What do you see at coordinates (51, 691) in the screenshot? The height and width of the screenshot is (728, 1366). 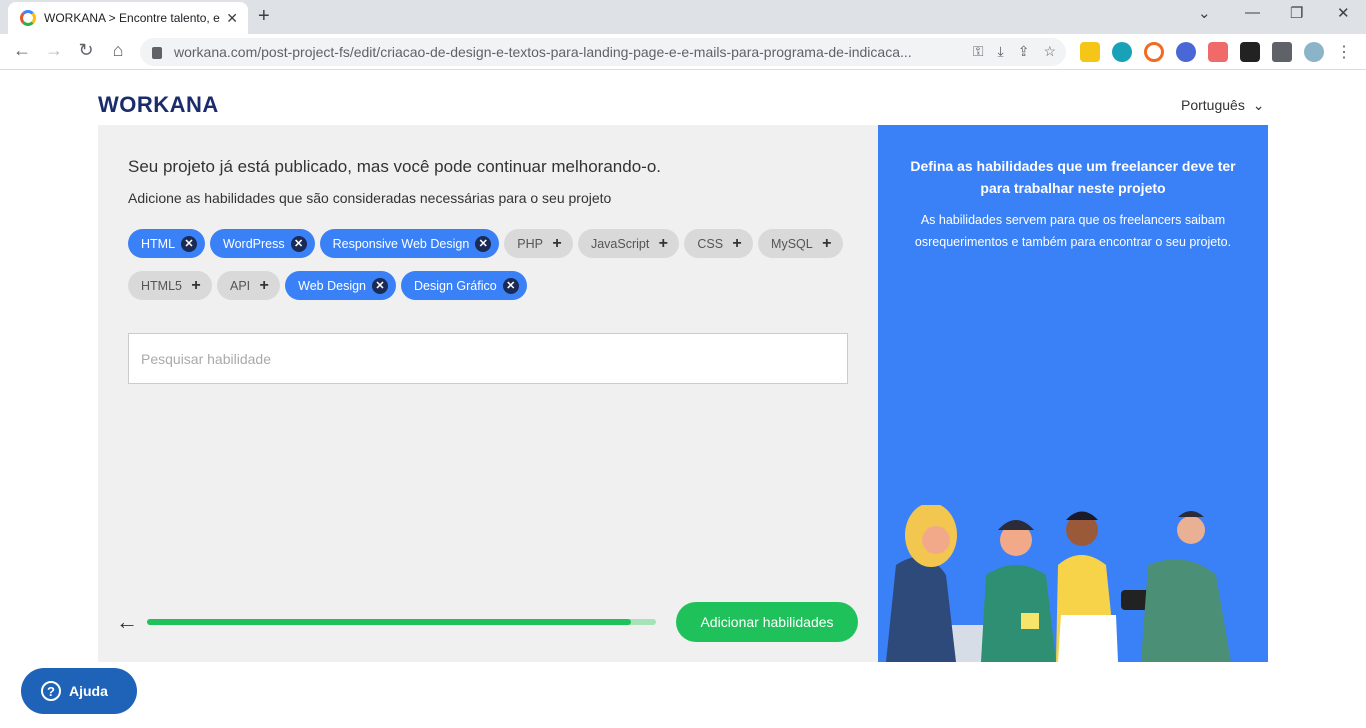 I see `help-icon: ?` at bounding box center [51, 691].